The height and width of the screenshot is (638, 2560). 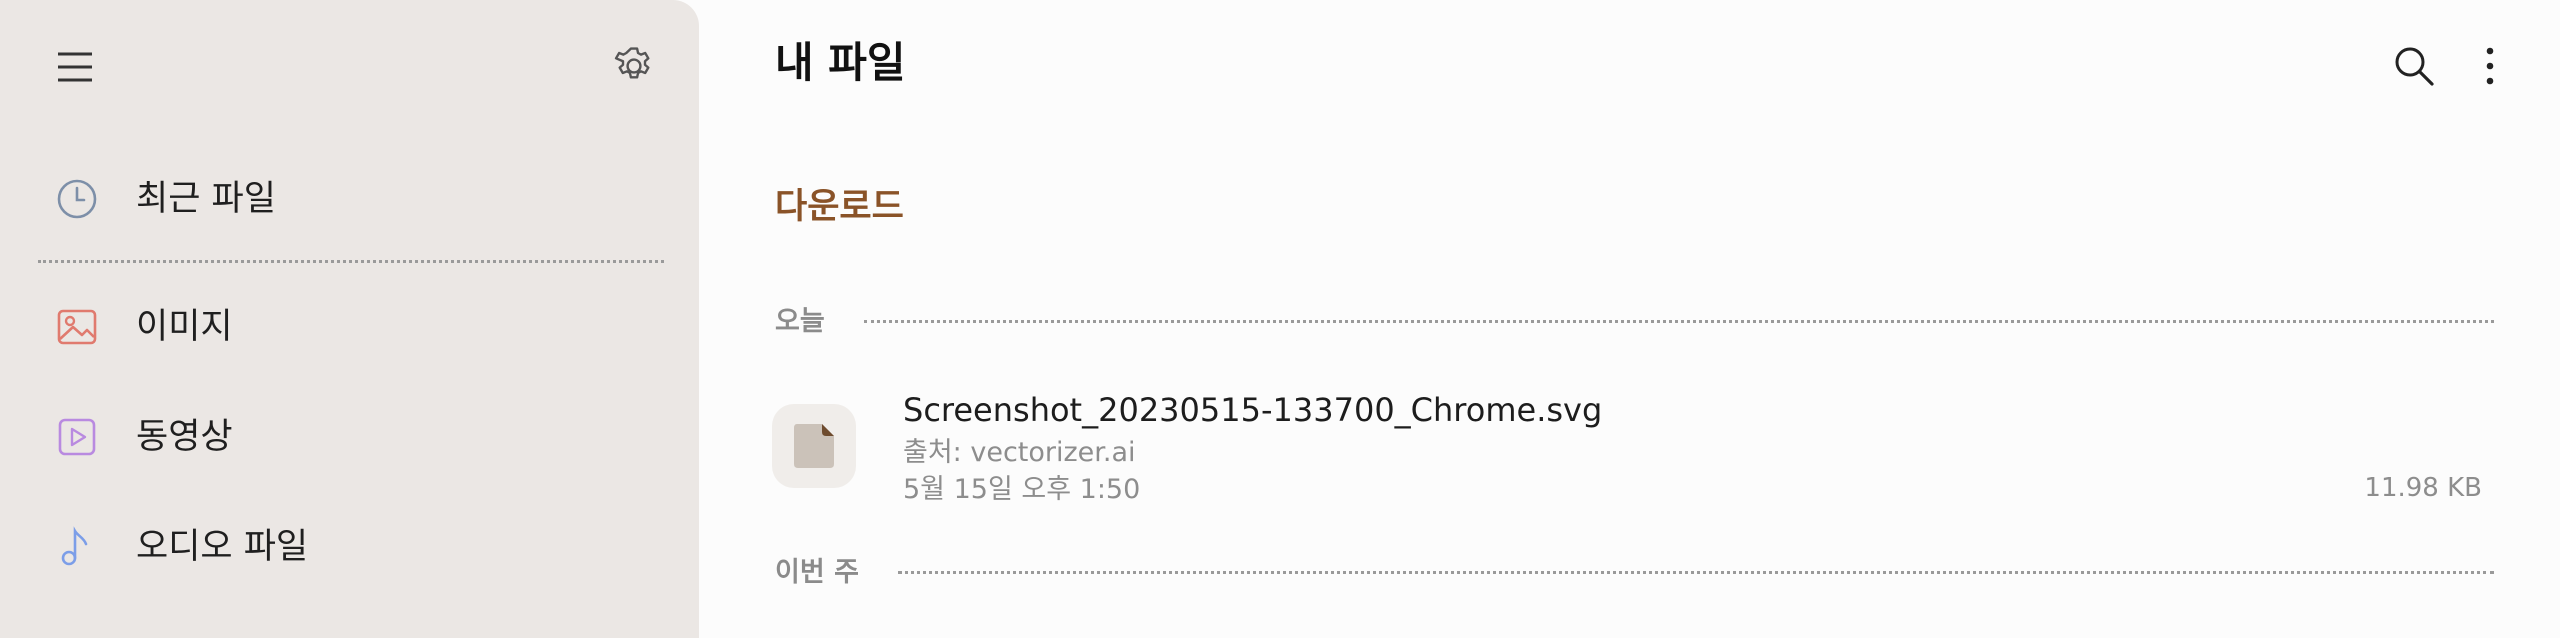 I want to click on search-icon, so click(x=2414, y=66).